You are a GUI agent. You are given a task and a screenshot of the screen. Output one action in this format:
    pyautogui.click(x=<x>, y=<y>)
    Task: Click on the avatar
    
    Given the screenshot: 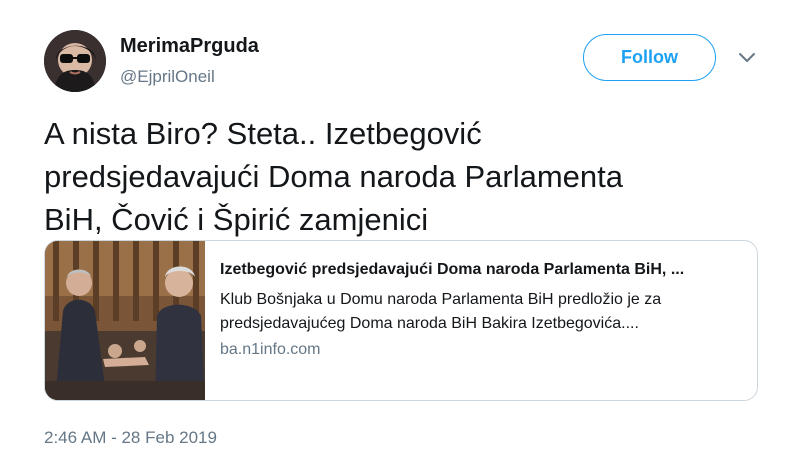 What is the action you would take?
    pyautogui.click(x=75, y=61)
    